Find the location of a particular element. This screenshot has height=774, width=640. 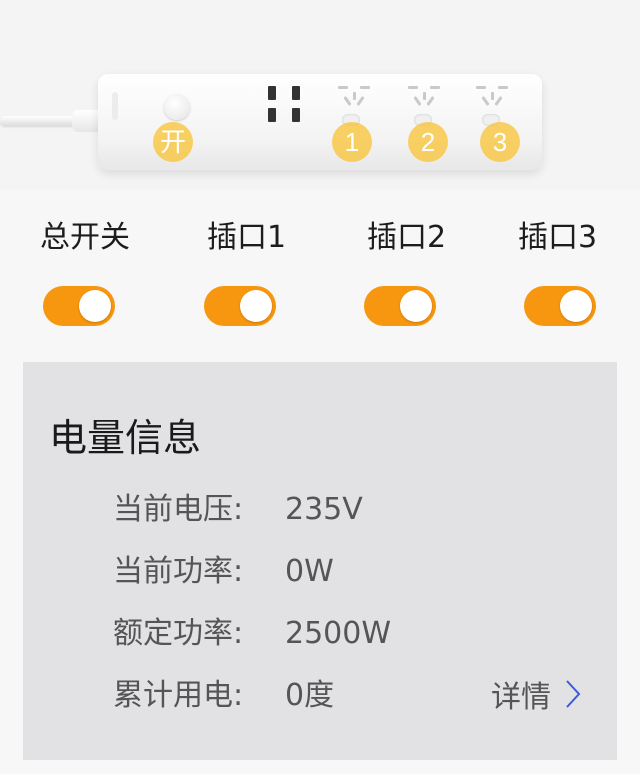

power-button-illustration is located at coordinates (177, 107).